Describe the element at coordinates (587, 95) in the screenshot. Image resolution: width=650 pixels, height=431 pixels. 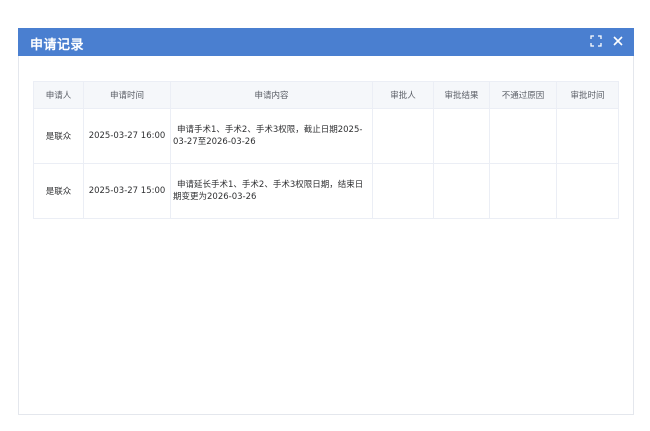
I see `column-header-approve-time: 审批时间` at that location.